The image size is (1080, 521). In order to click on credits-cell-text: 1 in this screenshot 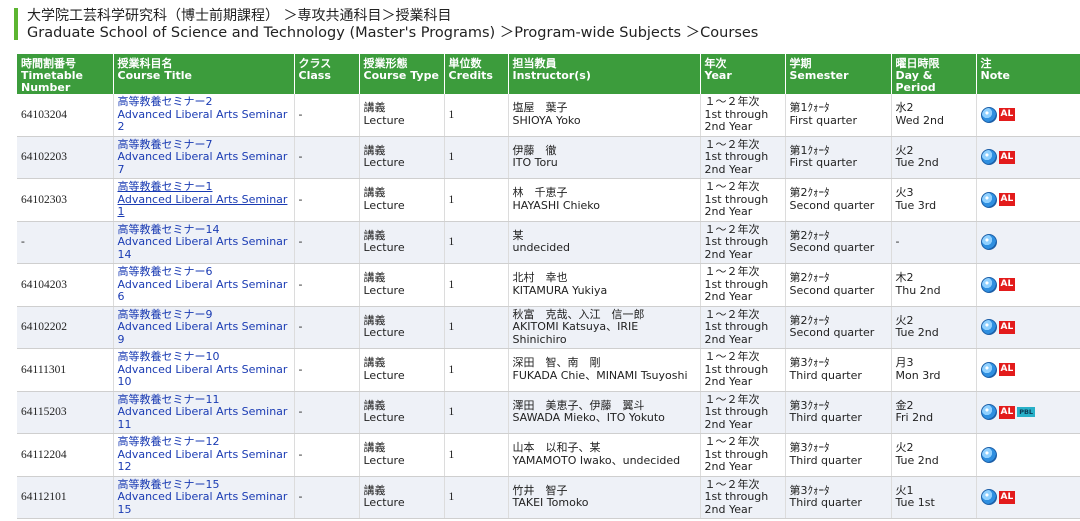, I will do `click(451, 327)`.